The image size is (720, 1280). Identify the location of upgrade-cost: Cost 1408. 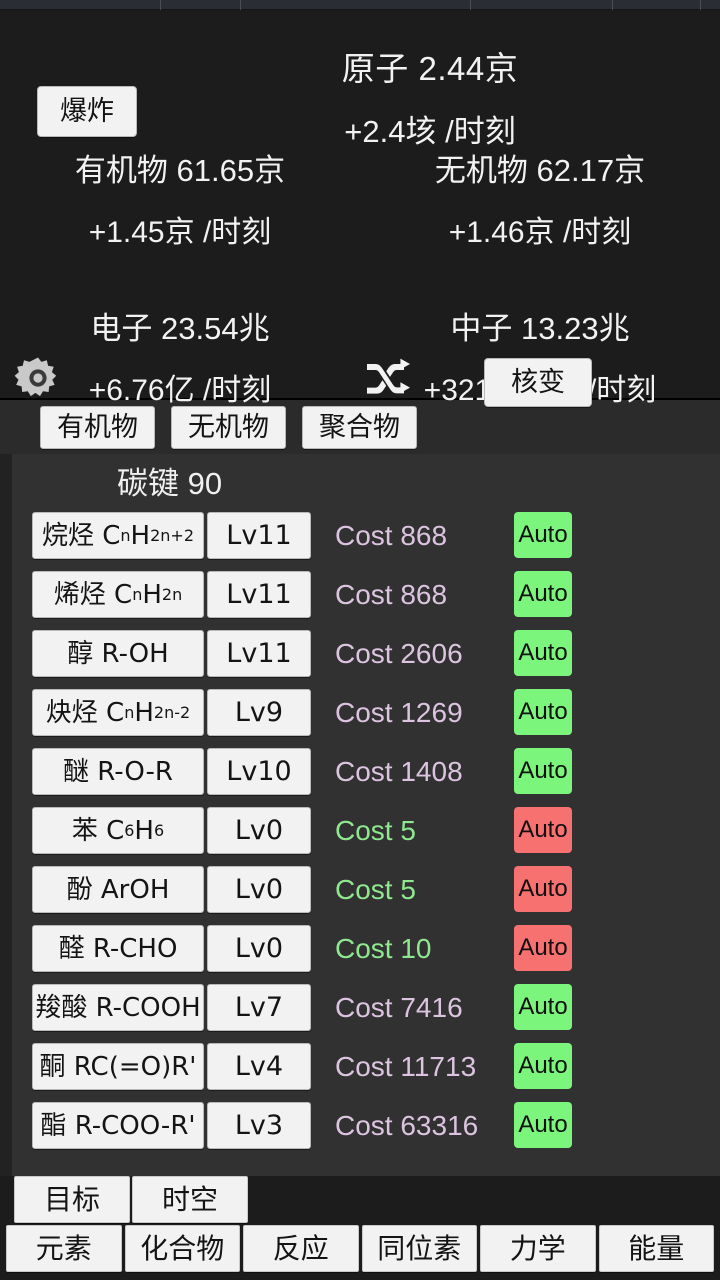
(399, 771).